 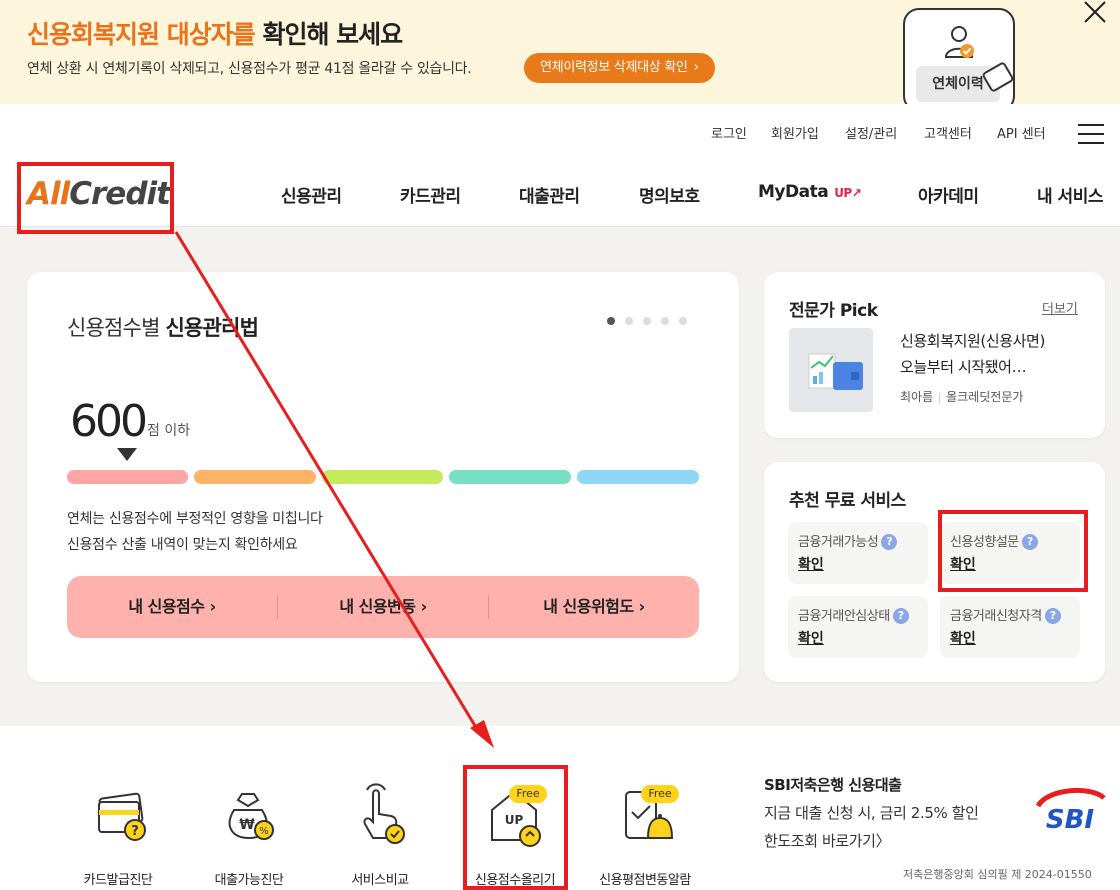 I want to click on article-author: 최아름 올크레딧전문가, so click(x=962, y=397).